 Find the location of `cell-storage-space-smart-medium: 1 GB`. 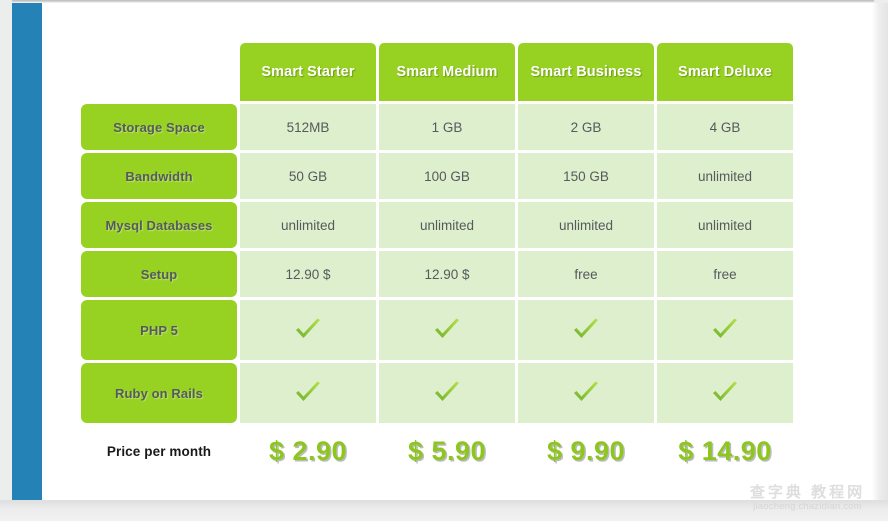

cell-storage-space-smart-medium: 1 GB is located at coordinates (447, 127).